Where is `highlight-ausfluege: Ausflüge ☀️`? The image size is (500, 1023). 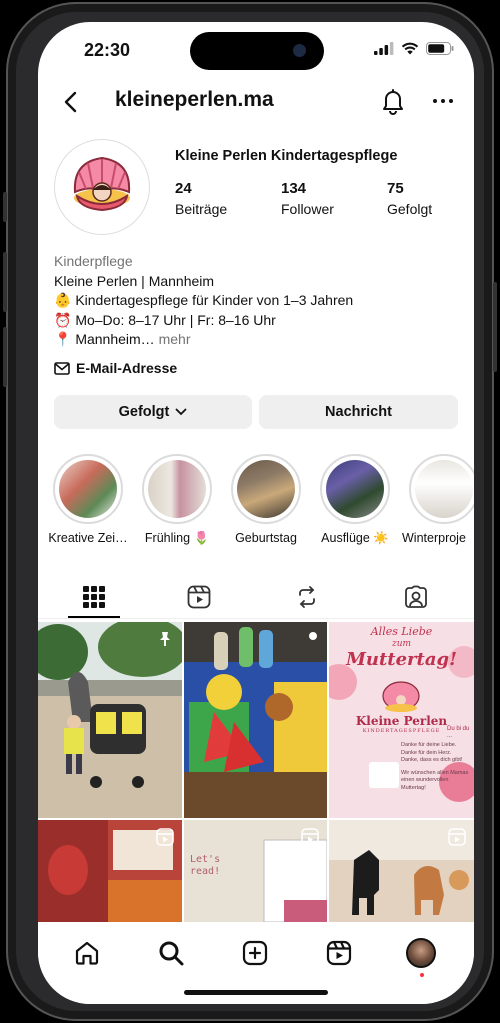
highlight-ausfluege: Ausflüge ☀️ is located at coordinates (355, 500).